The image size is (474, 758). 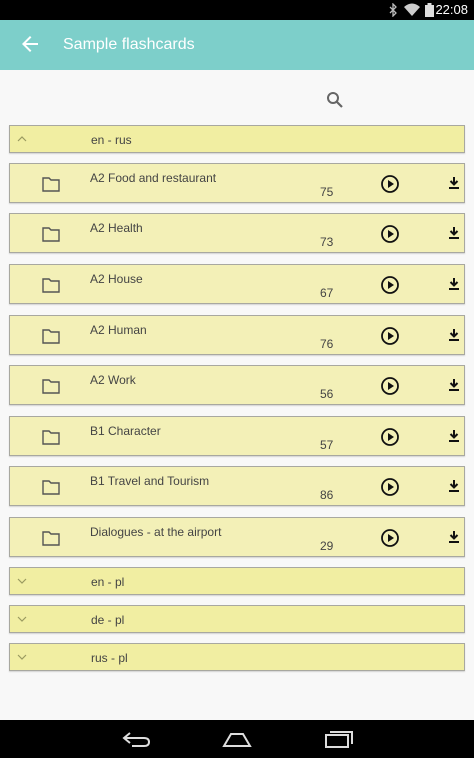 What do you see at coordinates (237, 233) in the screenshot?
I see `deck-row: A2 Health 73` at bounding box center [237, 233].